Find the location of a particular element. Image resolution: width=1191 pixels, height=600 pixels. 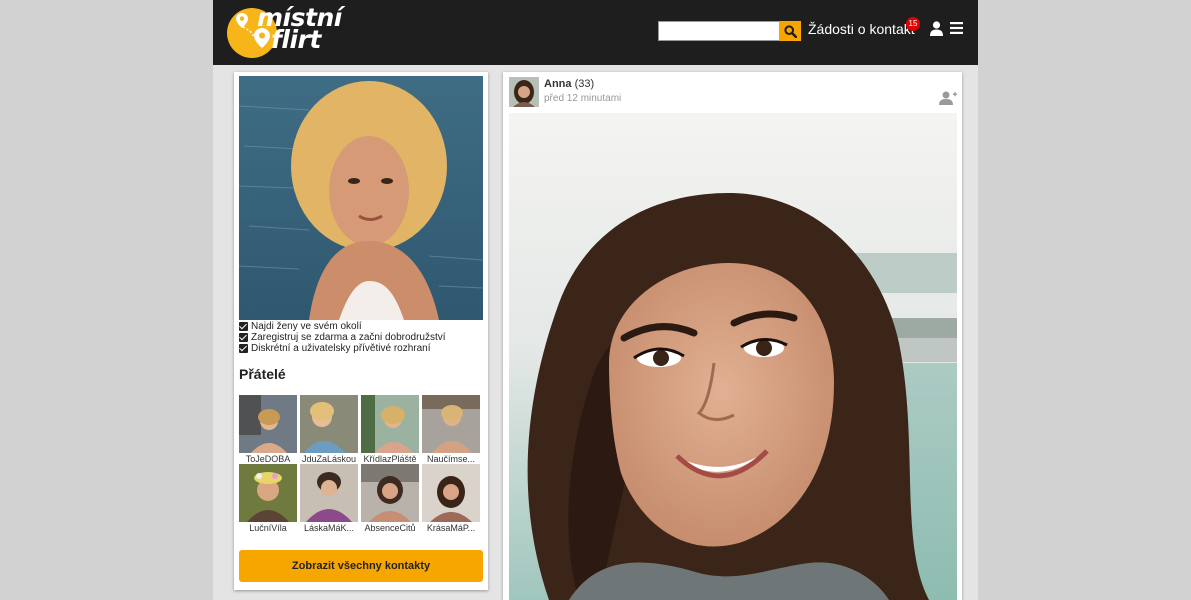

feature-text: Najdi ženy ve svém okolí is located at coordinates (306, 326).